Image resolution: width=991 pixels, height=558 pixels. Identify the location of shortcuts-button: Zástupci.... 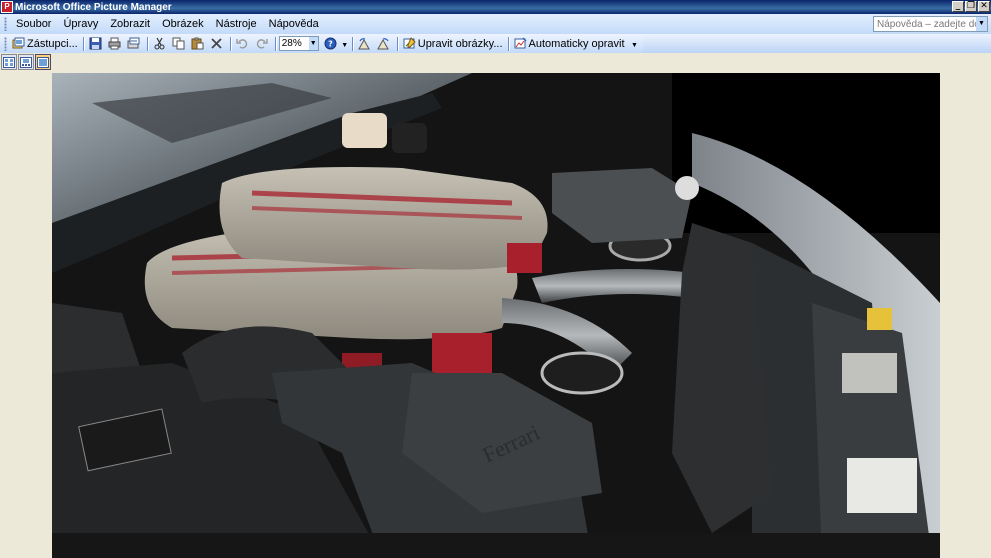
(45, 43).